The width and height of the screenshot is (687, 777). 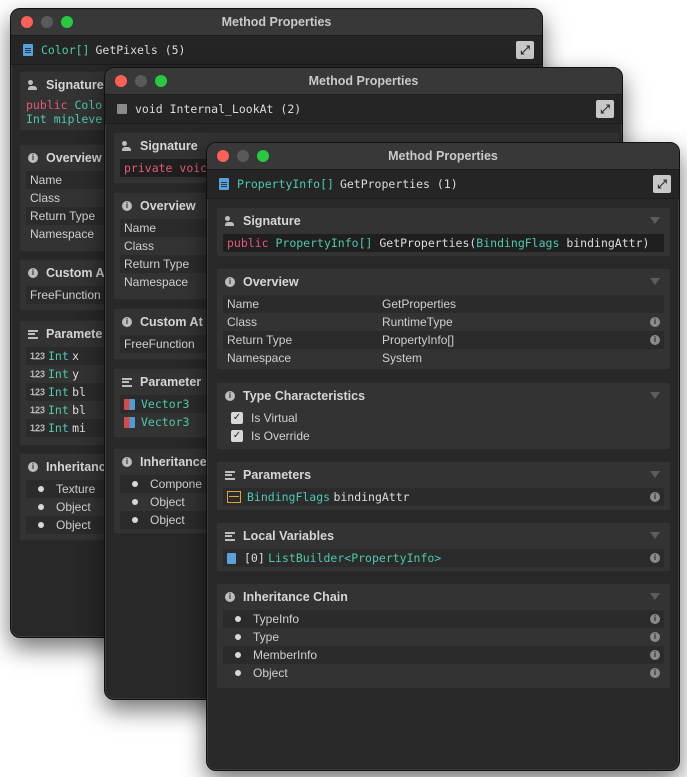 I want to click on inheritance-type: Compone, so click(x=176, y=484).